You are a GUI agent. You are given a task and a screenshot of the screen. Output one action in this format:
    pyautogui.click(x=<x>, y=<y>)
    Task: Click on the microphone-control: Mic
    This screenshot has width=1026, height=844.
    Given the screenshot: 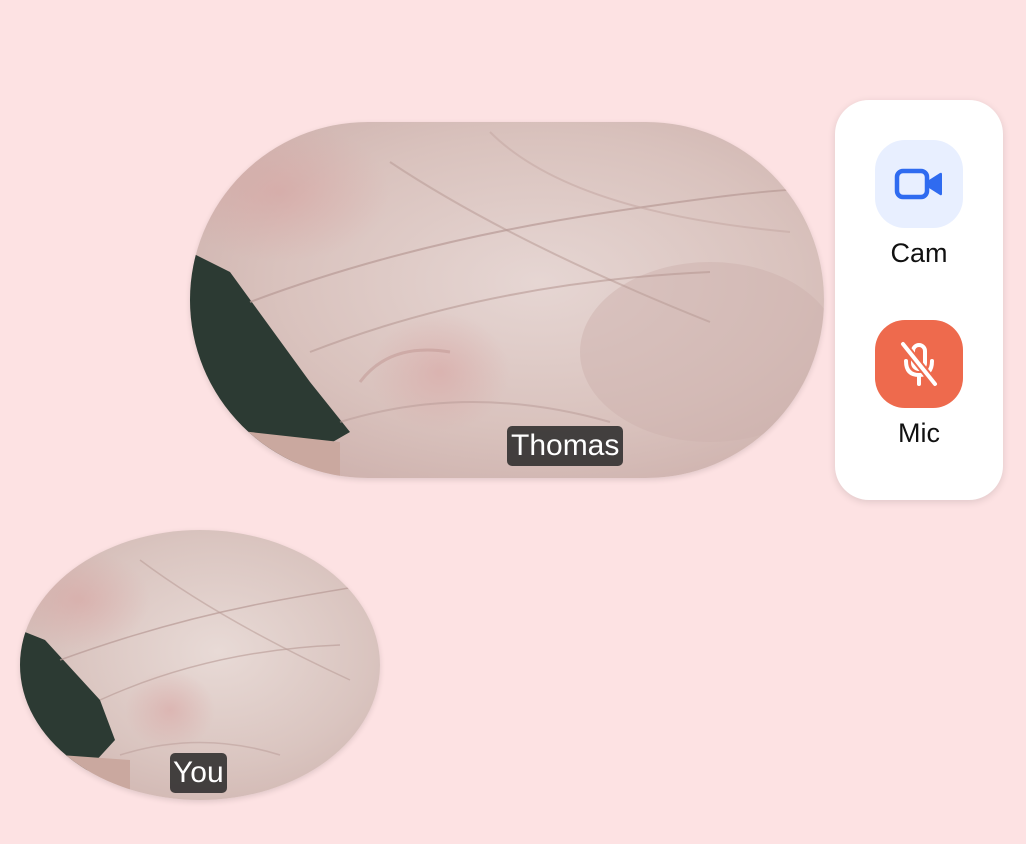 What is the action you would take?
    pyautogui.click(x=919, y=385)
    